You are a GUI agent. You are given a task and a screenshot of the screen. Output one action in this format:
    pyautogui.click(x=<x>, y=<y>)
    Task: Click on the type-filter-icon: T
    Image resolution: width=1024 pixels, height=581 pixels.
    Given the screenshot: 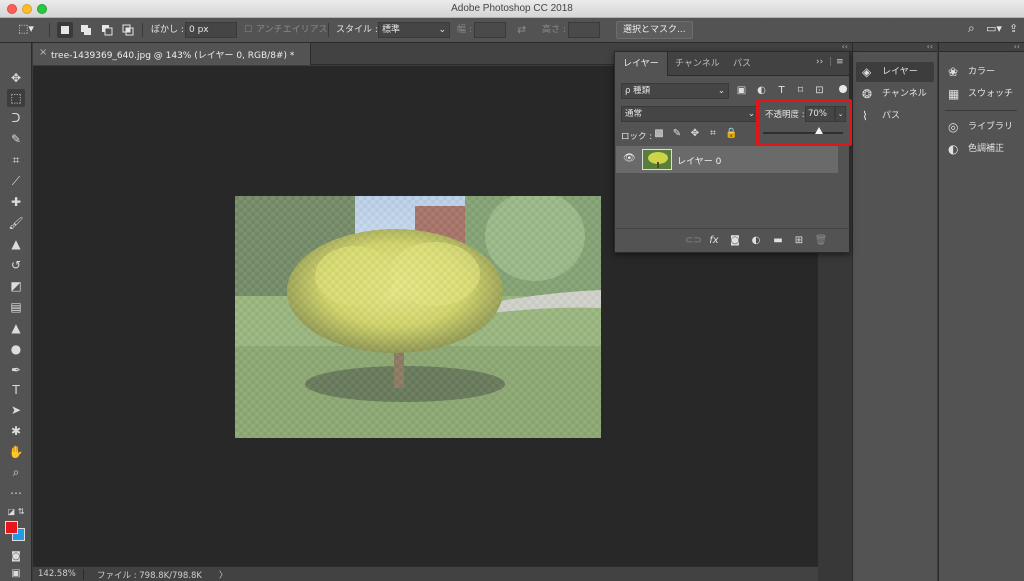 What is the action you would take?
    pyautogui.click(x=781, y=90)
    